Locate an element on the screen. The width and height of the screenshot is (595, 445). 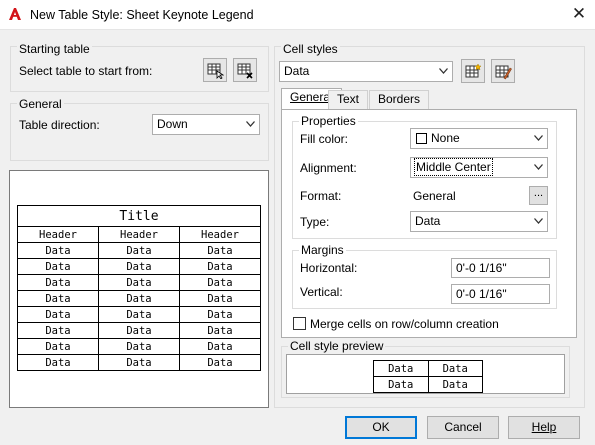
alignment-value: Middle Center is located at coordinates (453, 167).